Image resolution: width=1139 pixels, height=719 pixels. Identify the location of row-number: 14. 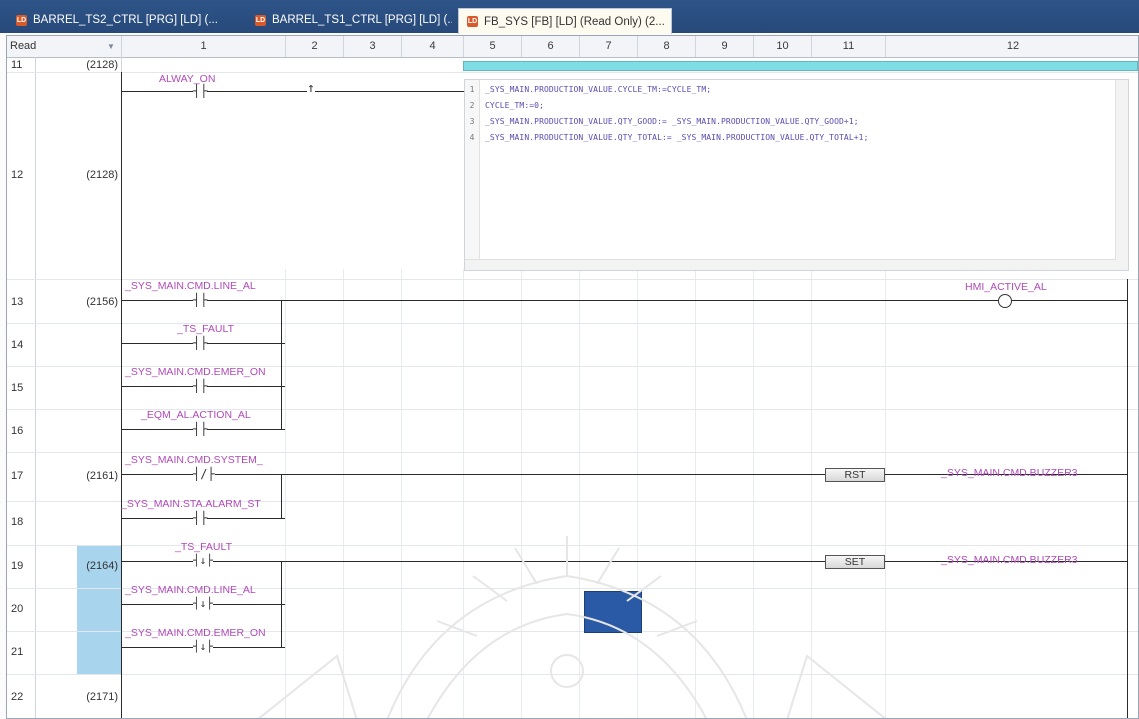
(17, 345).